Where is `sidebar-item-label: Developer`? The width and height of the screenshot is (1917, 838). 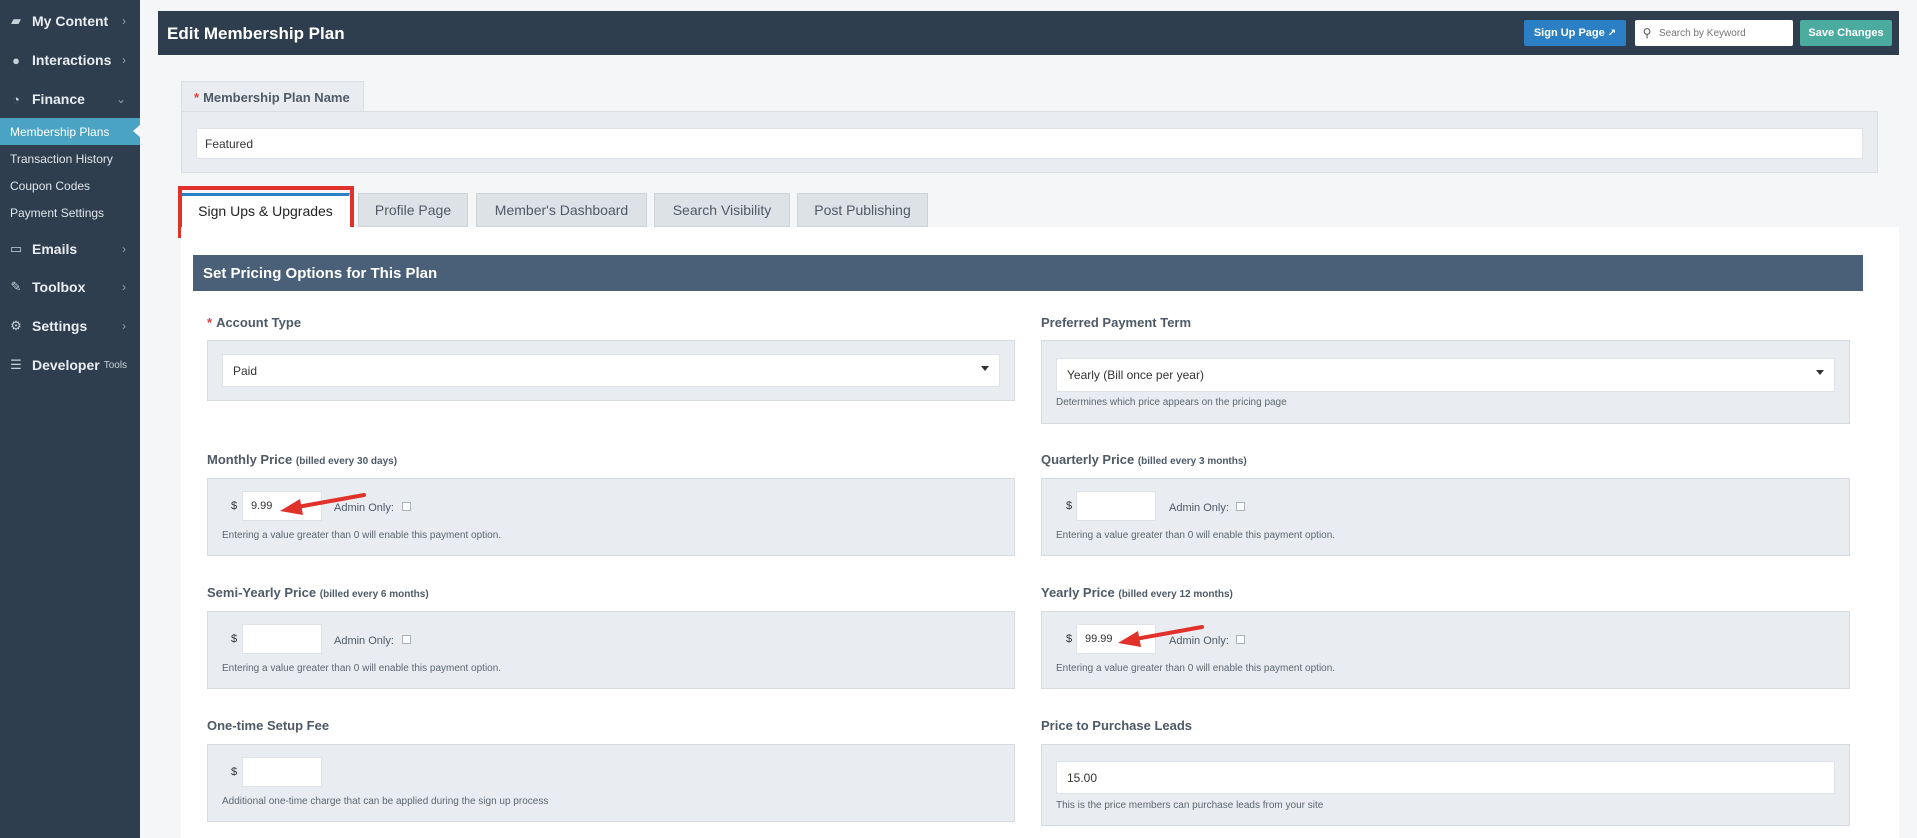
sidebar-item-label: Developer is located at coordinates (66, 365).